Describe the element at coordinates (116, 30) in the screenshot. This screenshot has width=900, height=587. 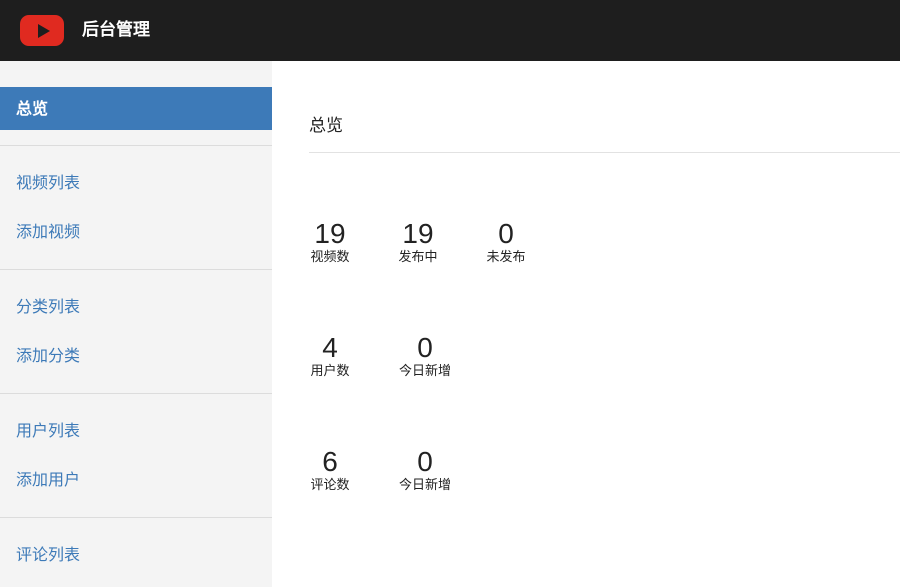
I see `app-title: 后台管理` at that location.